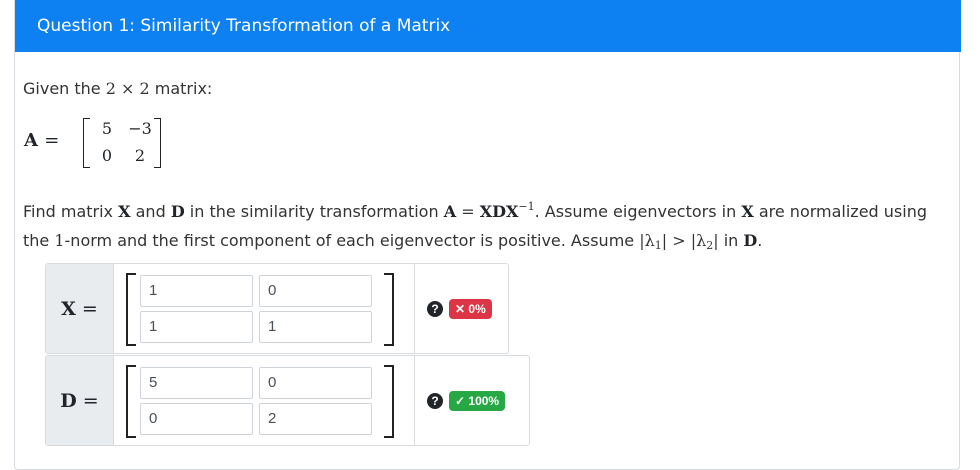 The image size is (980, 470). I want to click on matrix-a-equals: =, so click(52, 140).